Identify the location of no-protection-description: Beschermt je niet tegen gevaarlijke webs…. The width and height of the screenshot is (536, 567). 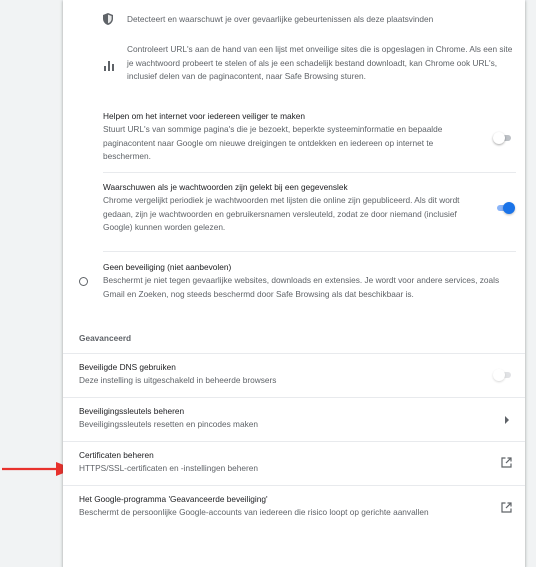
(301, 287).